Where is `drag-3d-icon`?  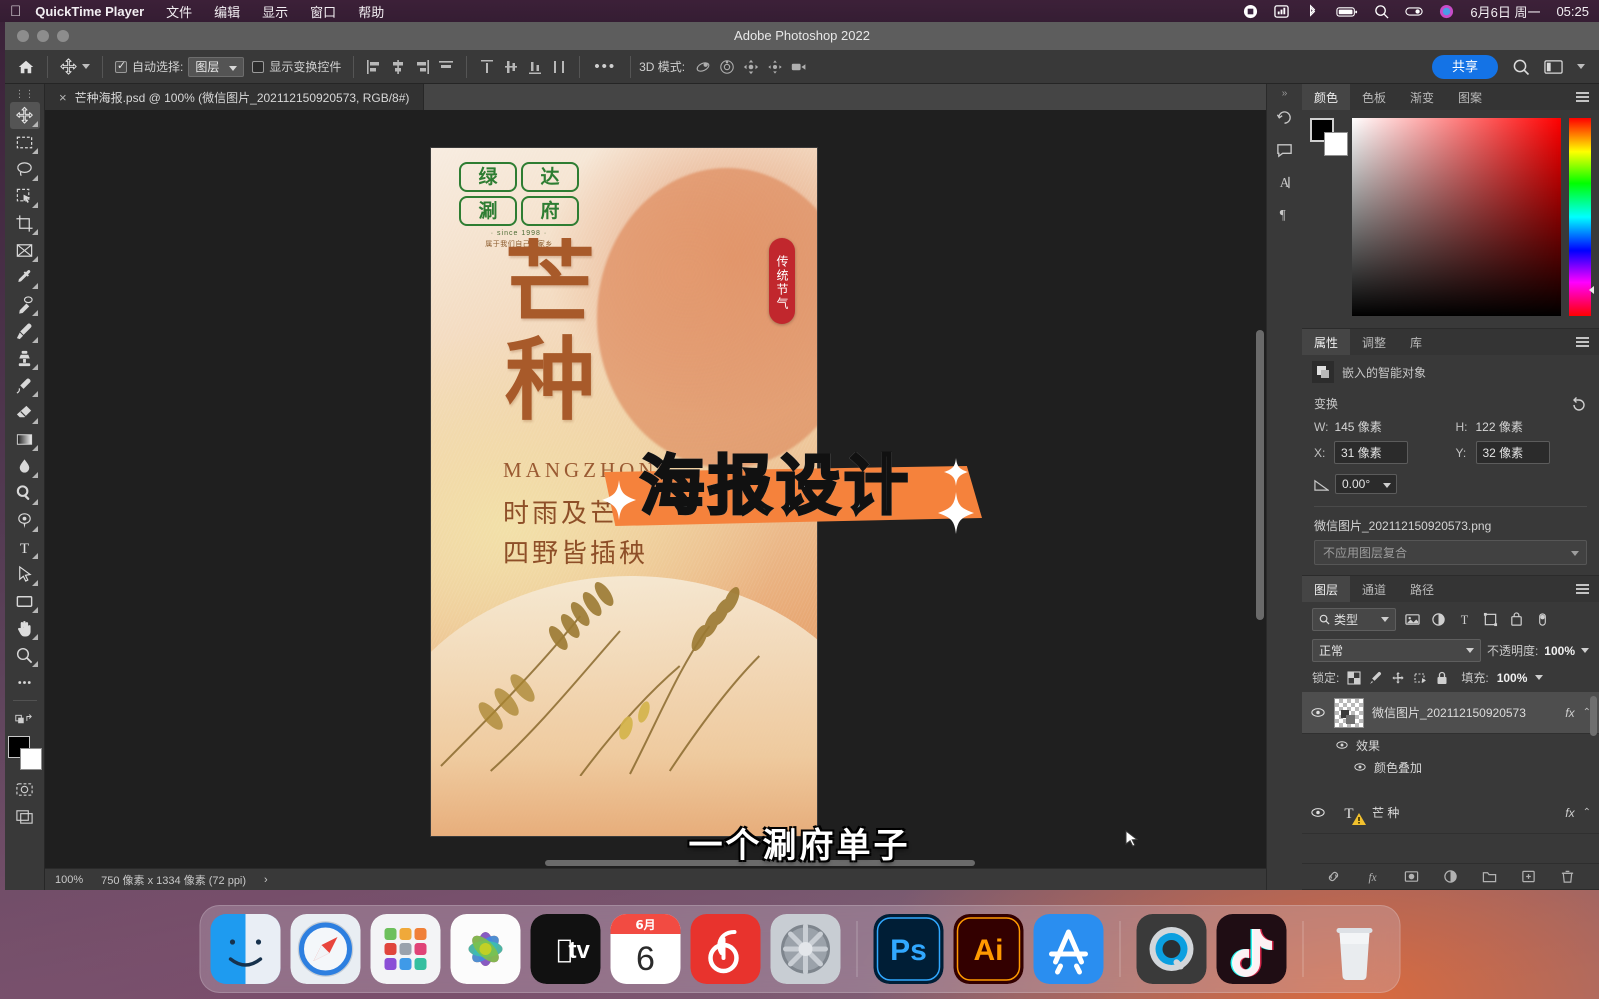
drag-3d-icon is located at coordinates (751, 67).